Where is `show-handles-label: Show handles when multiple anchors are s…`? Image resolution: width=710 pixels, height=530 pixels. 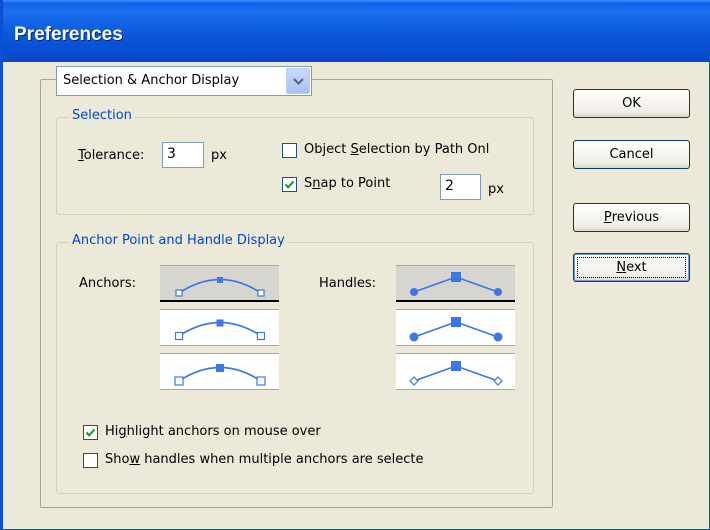
show-handles-label: Show handles when multiple anchors are s… is located at coordinates (264, 459).